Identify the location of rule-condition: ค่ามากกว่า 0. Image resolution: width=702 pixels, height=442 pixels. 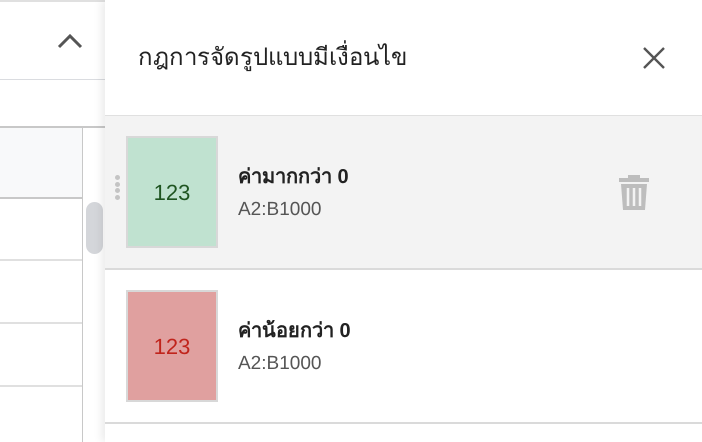
(294, 177).